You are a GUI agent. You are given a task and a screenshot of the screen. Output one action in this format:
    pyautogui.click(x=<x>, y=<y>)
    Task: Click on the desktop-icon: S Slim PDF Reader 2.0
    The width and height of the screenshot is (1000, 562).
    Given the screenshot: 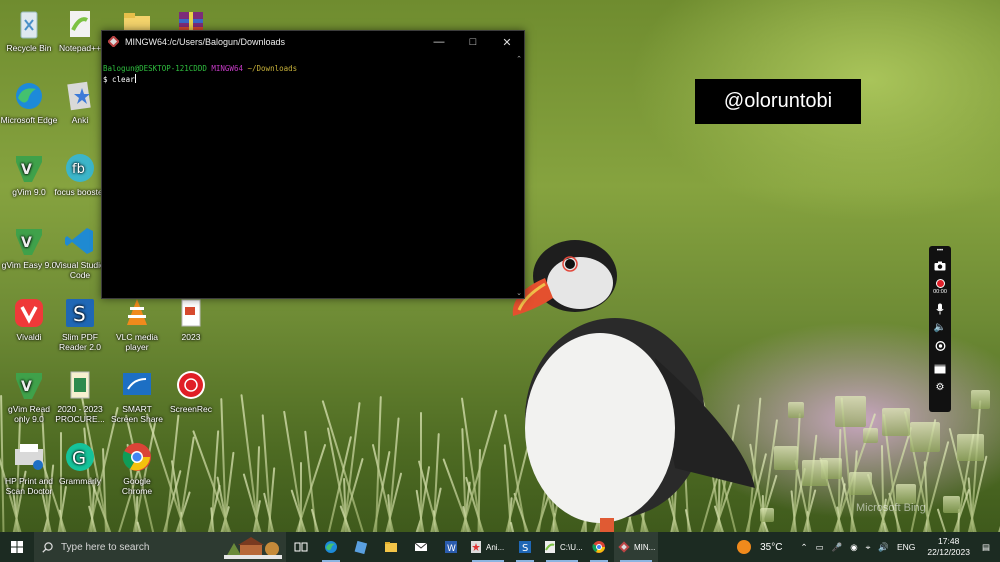 What is the action you would take?
    pyautogui.click(x=80, y=324)
    